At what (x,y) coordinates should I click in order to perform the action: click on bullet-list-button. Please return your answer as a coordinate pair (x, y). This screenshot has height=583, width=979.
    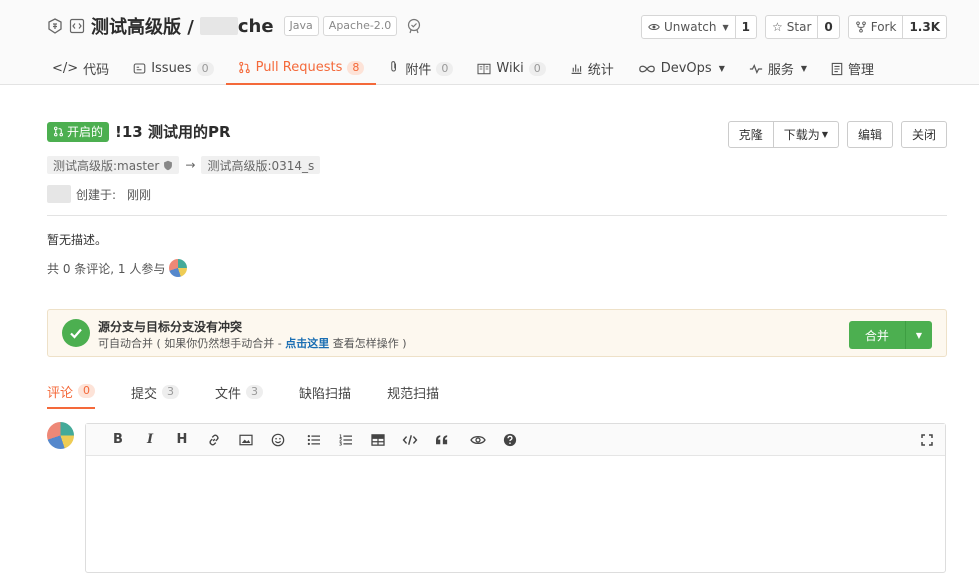
    Looking at the image, I should click on (314, 440).